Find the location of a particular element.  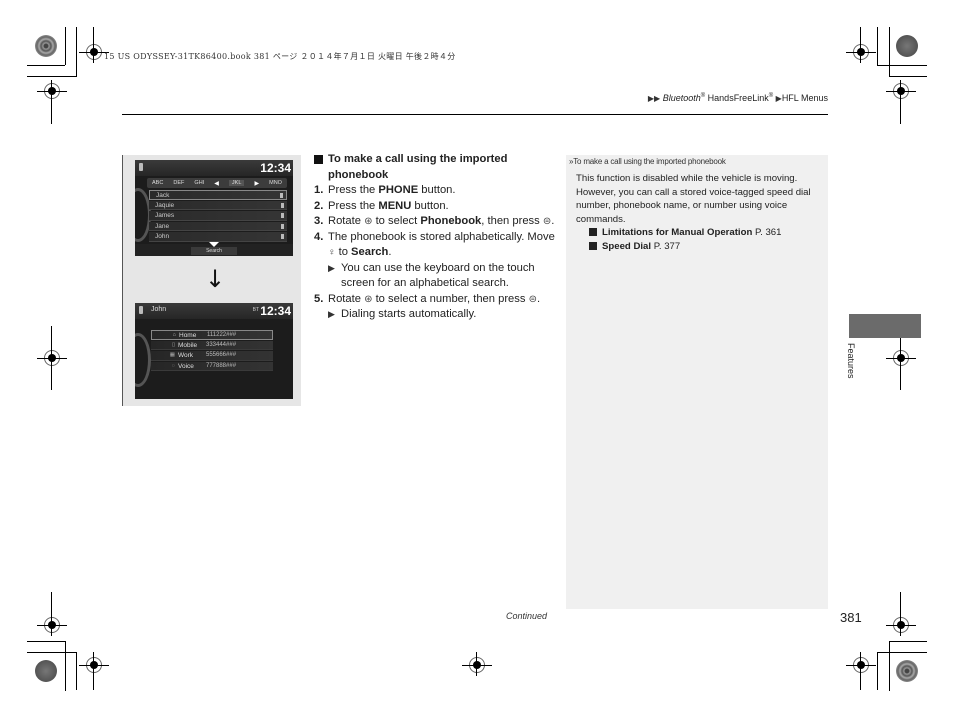

list-item: ◌ Voice 777888### is located at coordinates (212, 366).